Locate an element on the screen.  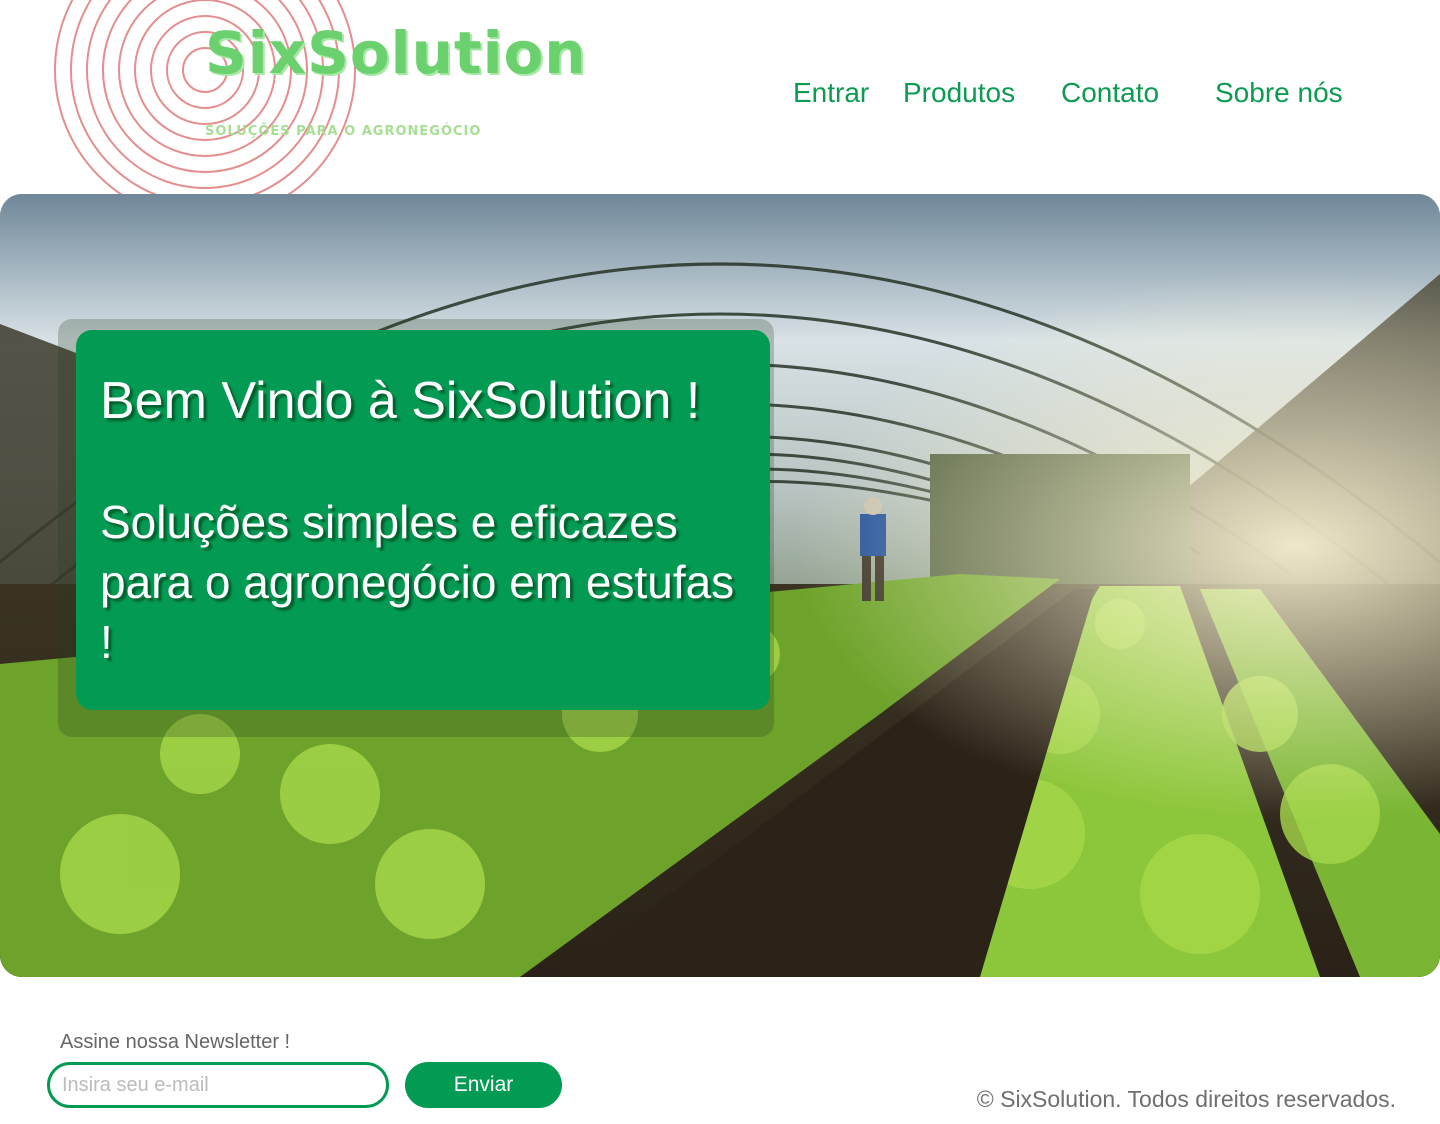
newsletter-email-input is located at coordinates (218, 1085).